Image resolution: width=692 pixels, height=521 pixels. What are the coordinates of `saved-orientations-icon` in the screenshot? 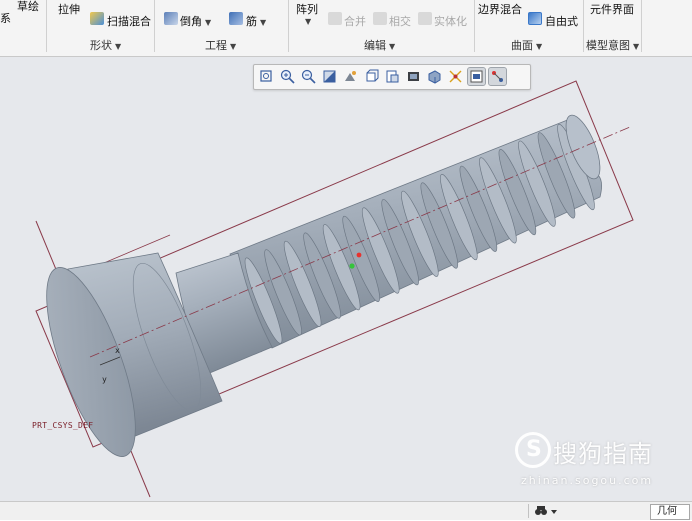 It's located at (371, 76).